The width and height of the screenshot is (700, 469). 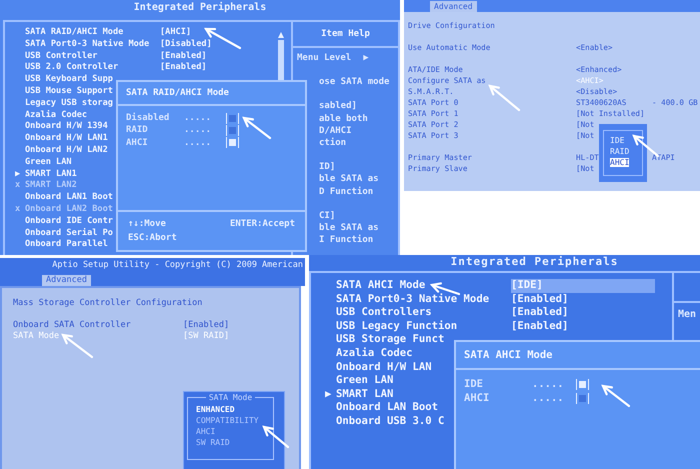 What do you see at coordinates (354, 82) in the screenshot?
I see `help-text: ose SATA mode` at bounding box center [354, 82].